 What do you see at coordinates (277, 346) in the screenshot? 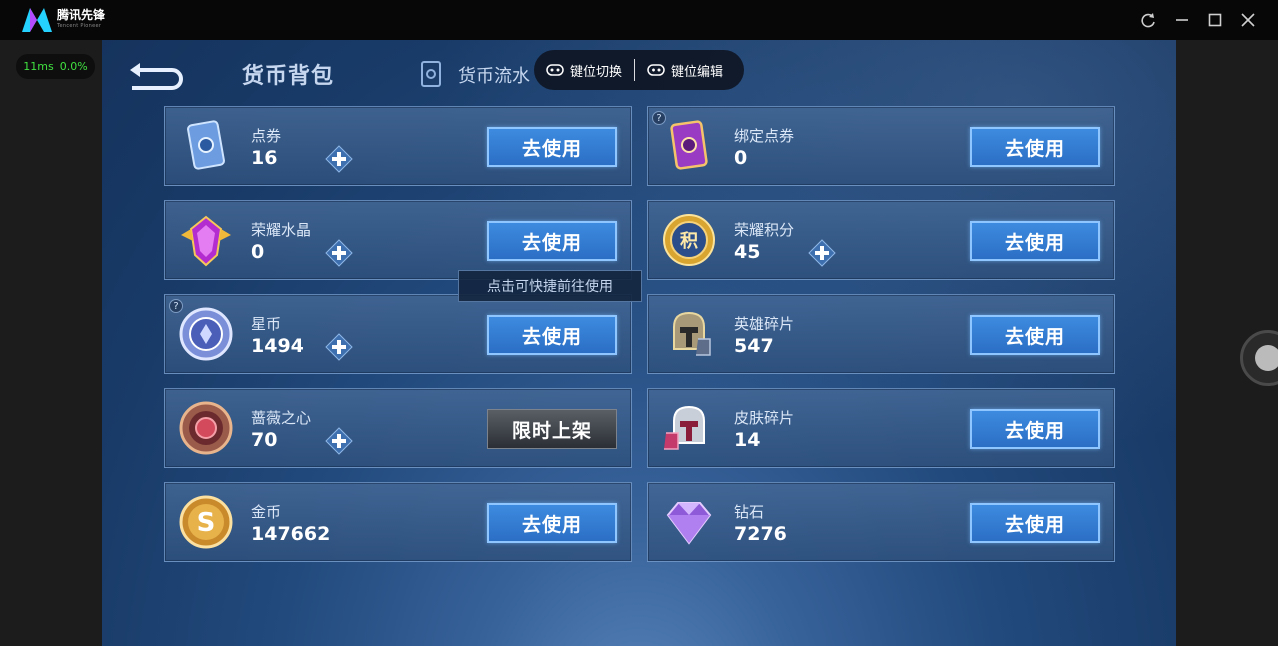
I see `item-count: 1494` at bounding box center [277, 346].